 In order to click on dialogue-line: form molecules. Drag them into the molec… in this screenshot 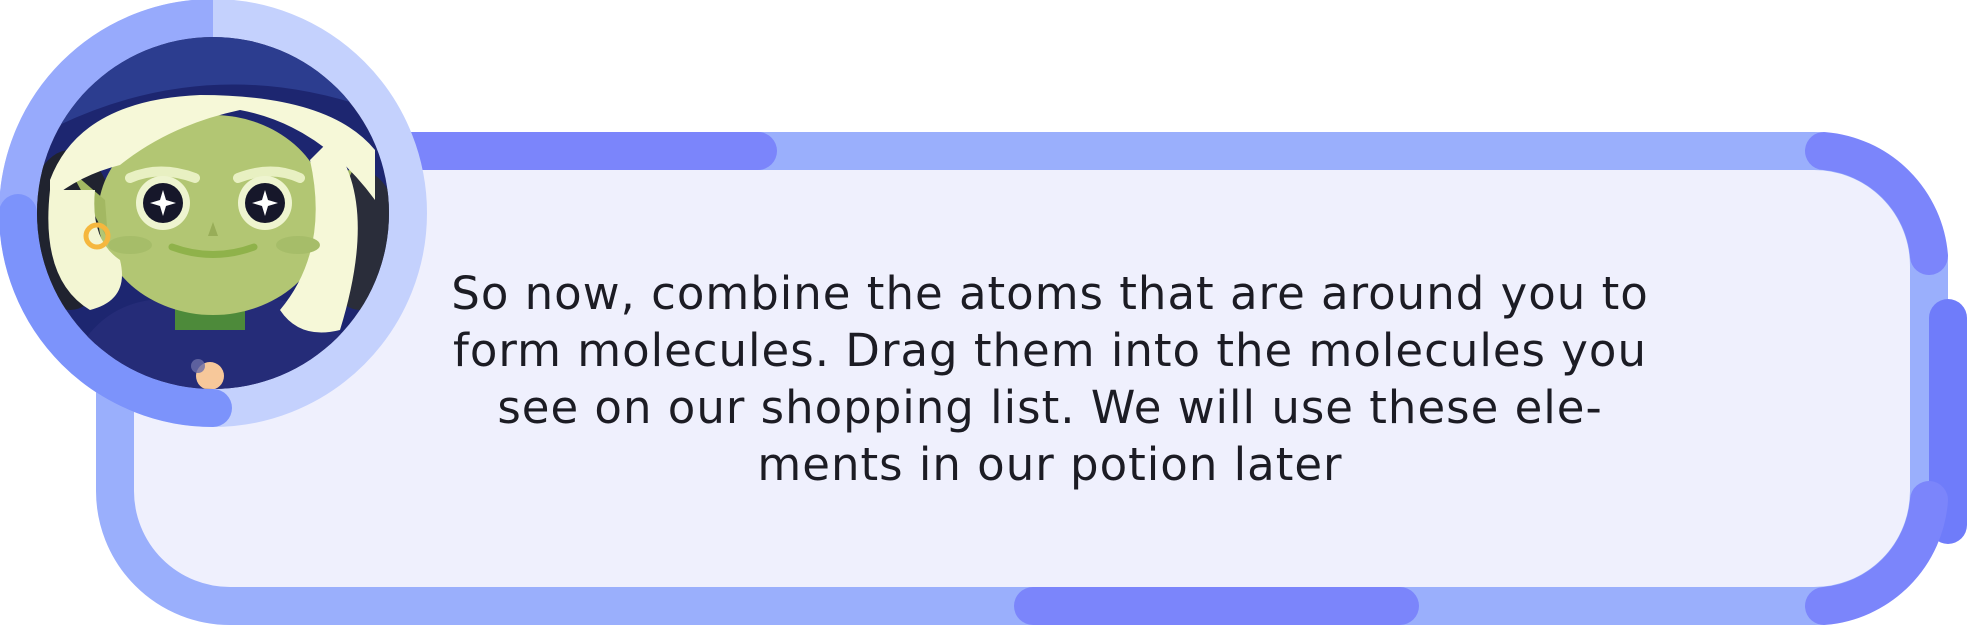, I will do `click(1050, 350)`.